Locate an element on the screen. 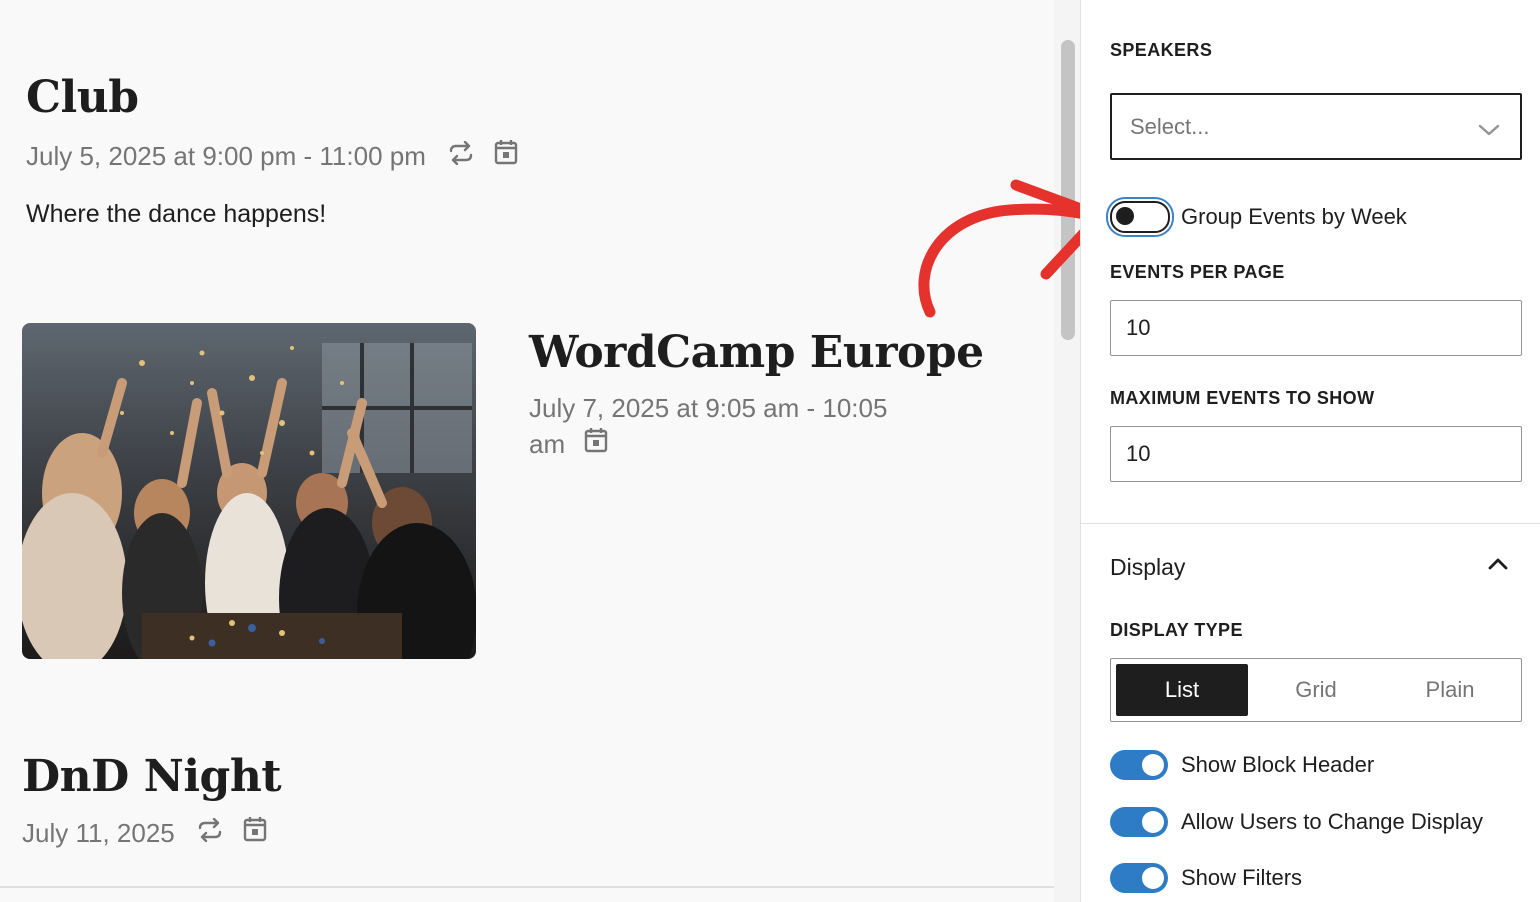 The width and height of the screenshot is (1540, 902). speakers-label: SPEAKERS is located at coordinates (1161, 50).